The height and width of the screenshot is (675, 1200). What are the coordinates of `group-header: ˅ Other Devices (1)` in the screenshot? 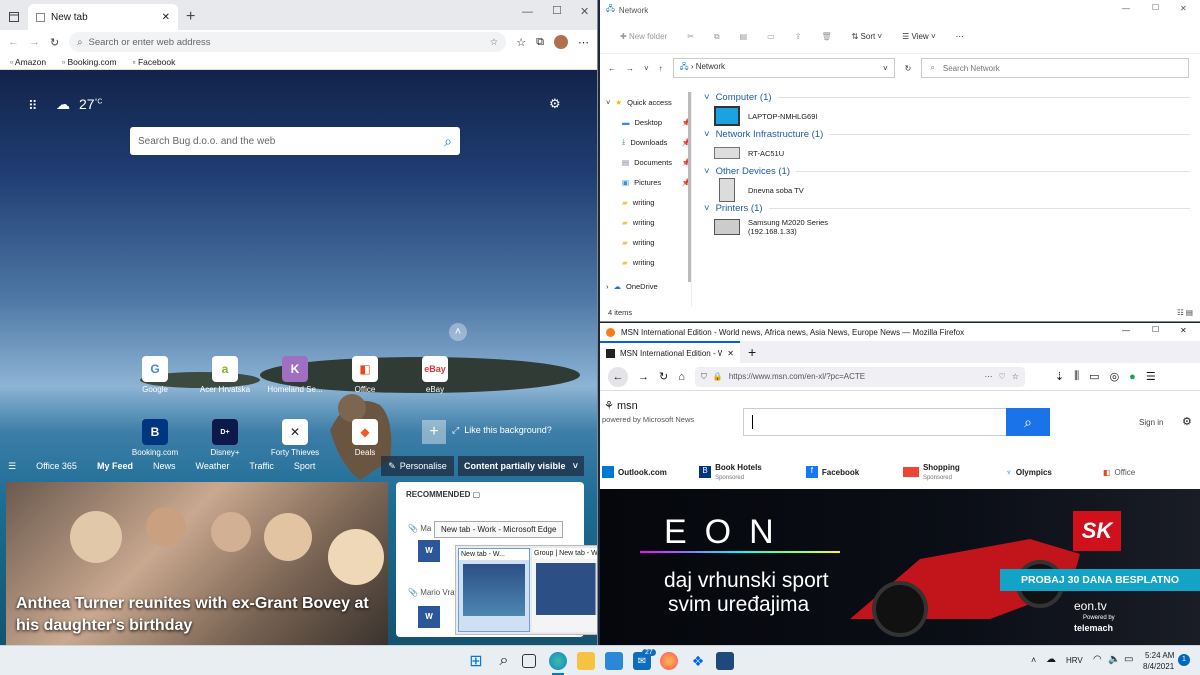 It's located at (947, 171).